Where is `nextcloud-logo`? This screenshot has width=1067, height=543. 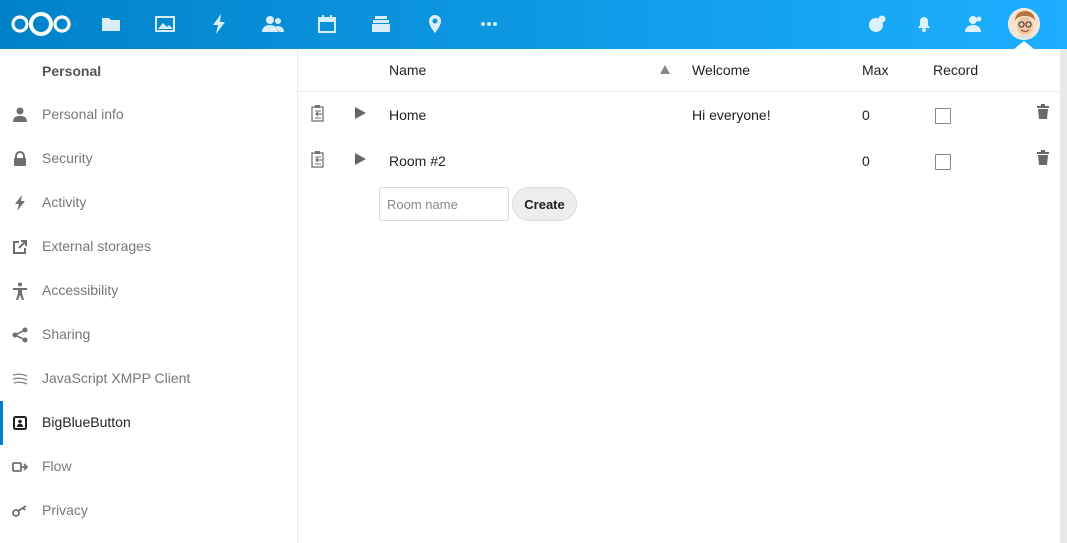
nextcloud-logo is located at coordinates (41, 24).